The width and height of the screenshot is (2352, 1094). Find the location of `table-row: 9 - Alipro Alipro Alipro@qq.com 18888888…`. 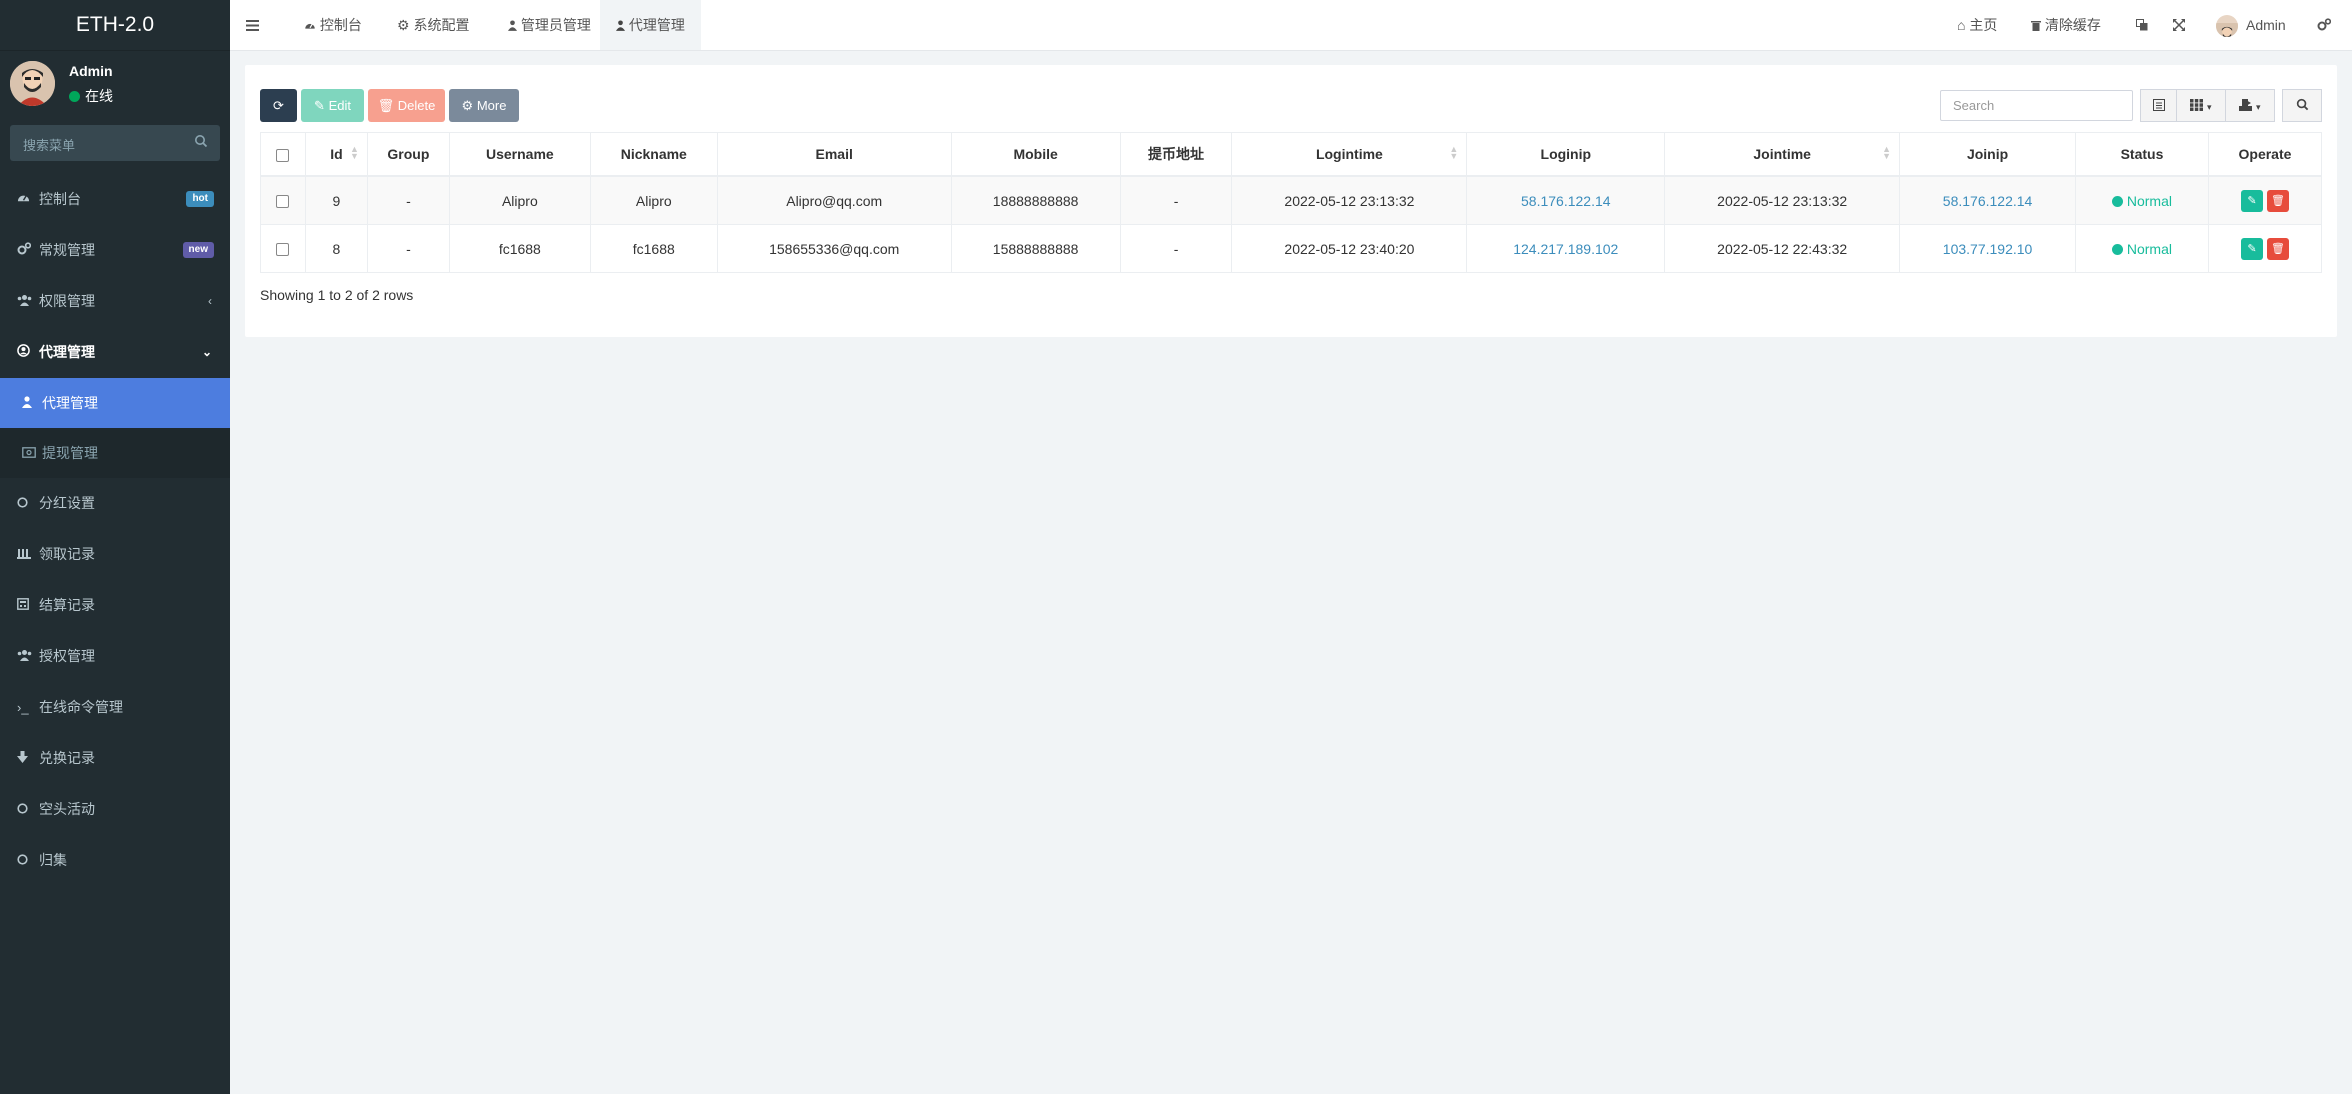

table-row: 9 - Alipro Alipro Alipro@qq.com 18888888… is located at coordinates (1291, 200).